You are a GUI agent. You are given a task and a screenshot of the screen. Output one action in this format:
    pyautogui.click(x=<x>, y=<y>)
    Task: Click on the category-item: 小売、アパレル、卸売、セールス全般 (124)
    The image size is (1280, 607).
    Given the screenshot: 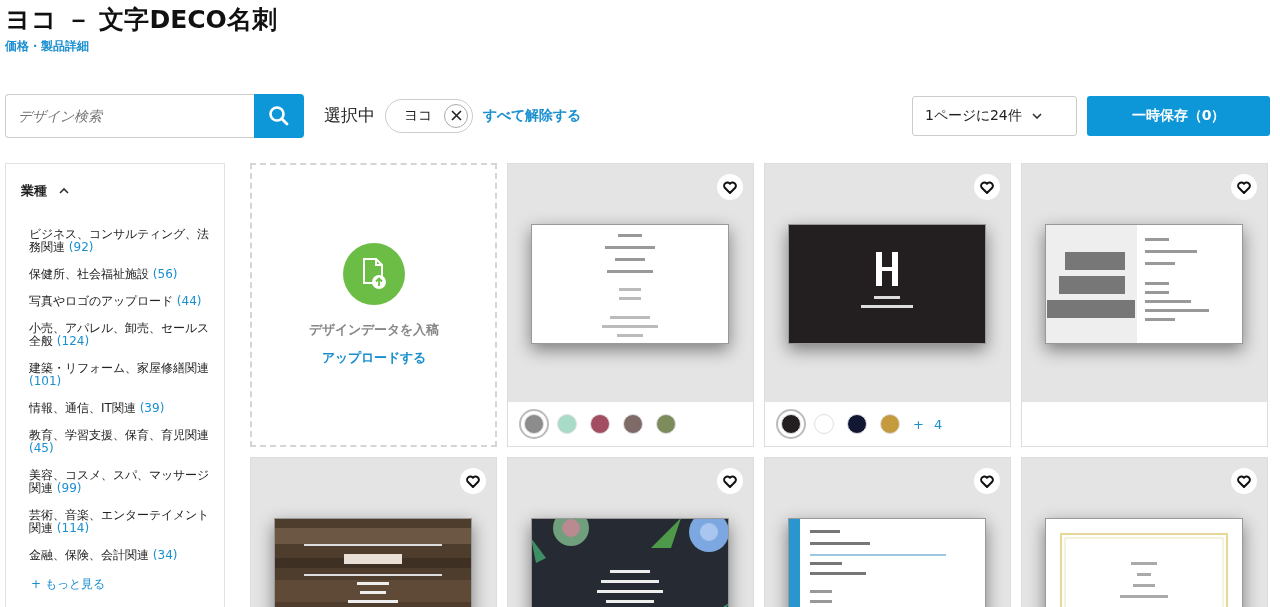 What is the action you would take?
    pyautogui.click(x=119, y=335)
    